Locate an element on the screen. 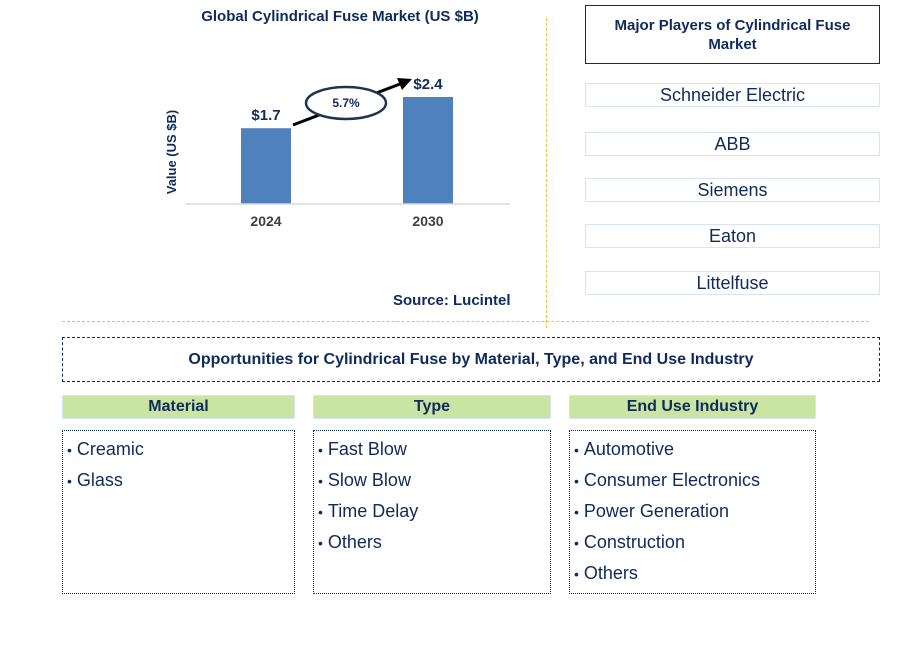  y-axis-label: Value (US $B) is located at coordinates (171, 152).